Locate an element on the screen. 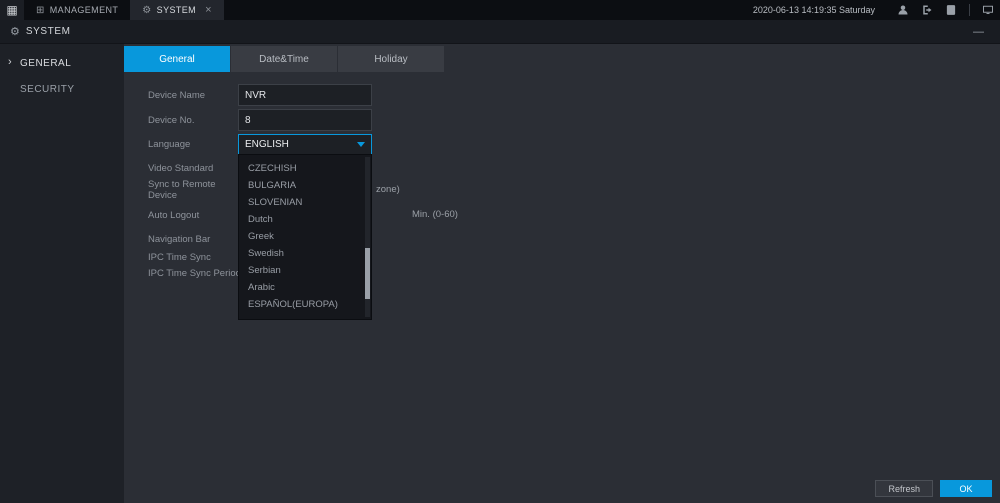 The image size is (1000, 503). dropdown-option: Greek is located at coordinates (305, 236).